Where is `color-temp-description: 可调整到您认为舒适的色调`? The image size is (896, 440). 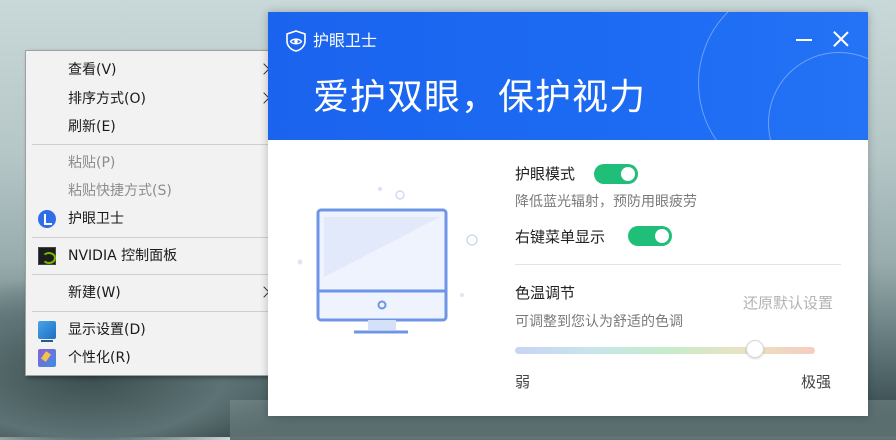
color-temp-description: 可调整到您认为舒适的色调 is located at coordinates (599, 322).